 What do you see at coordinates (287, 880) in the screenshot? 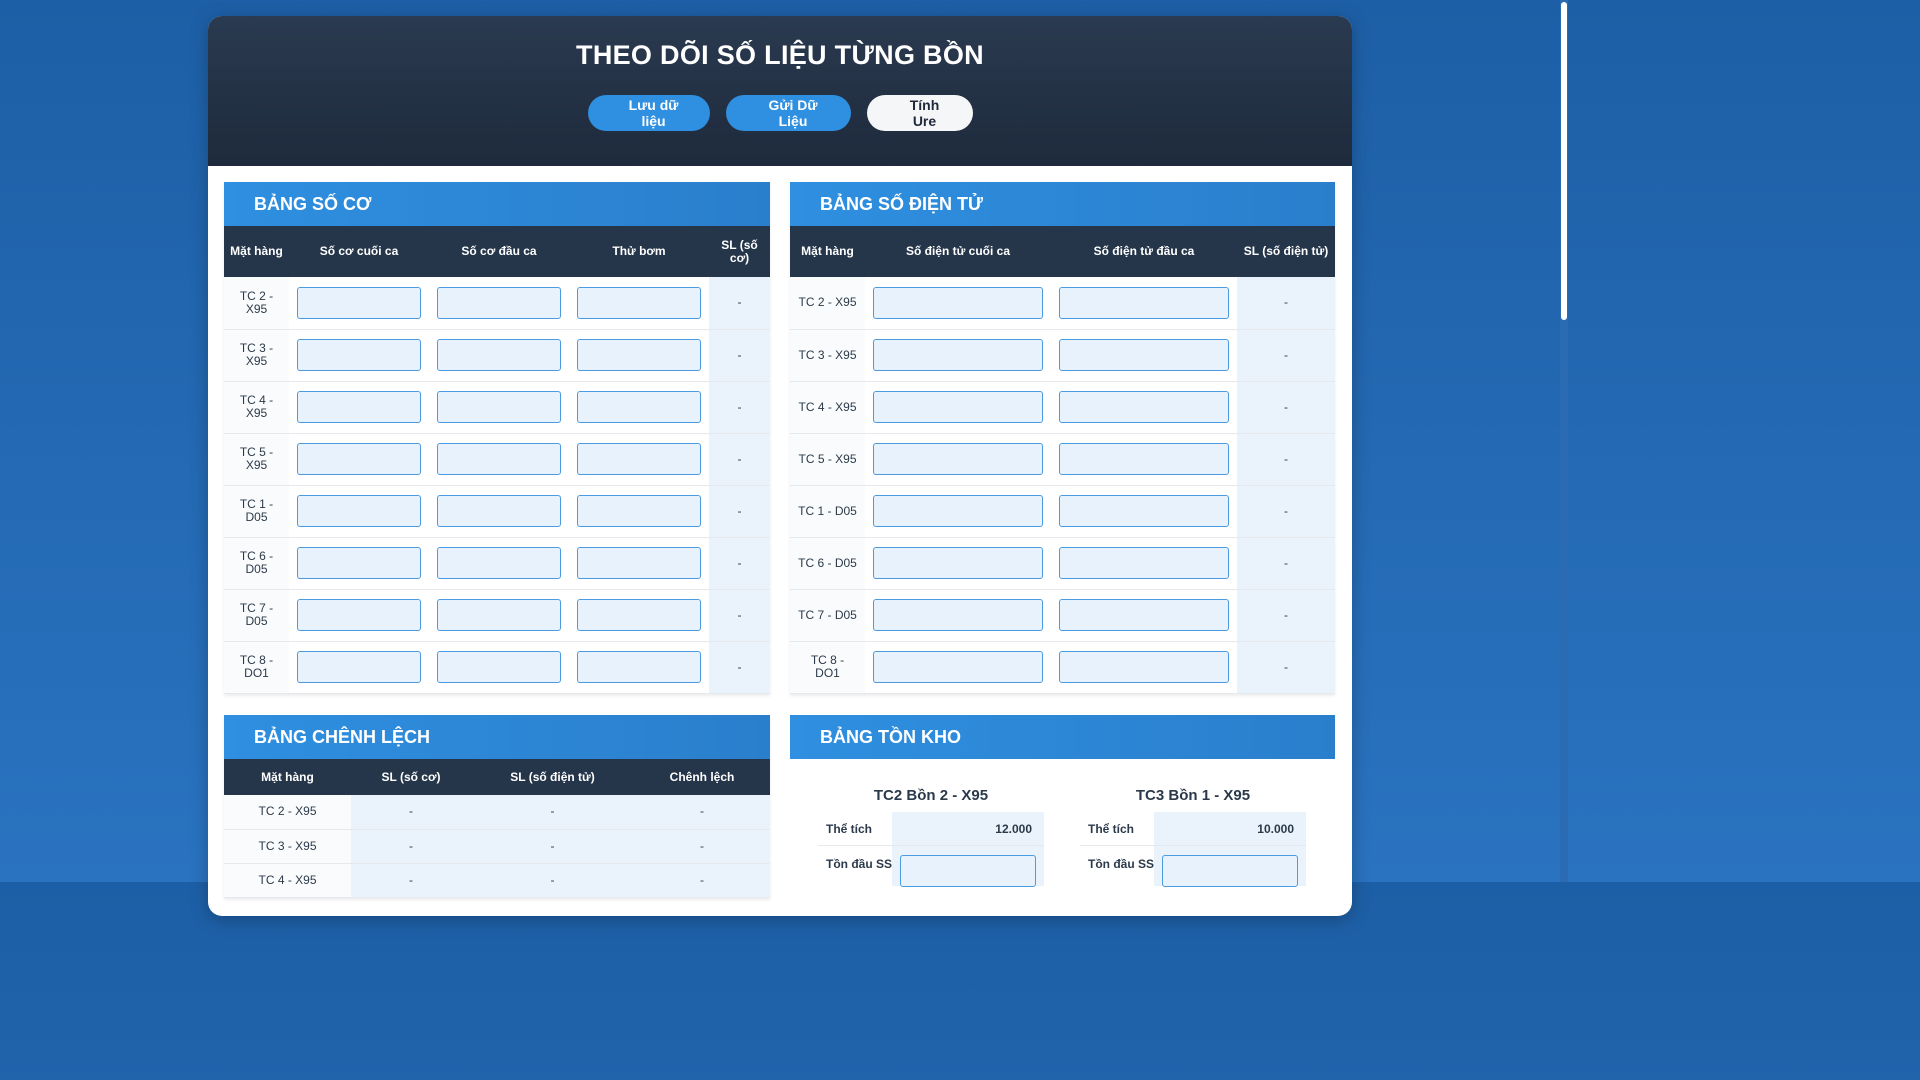
I see `item-cell: TC 4 - X95` at bounding box center [287, 880].